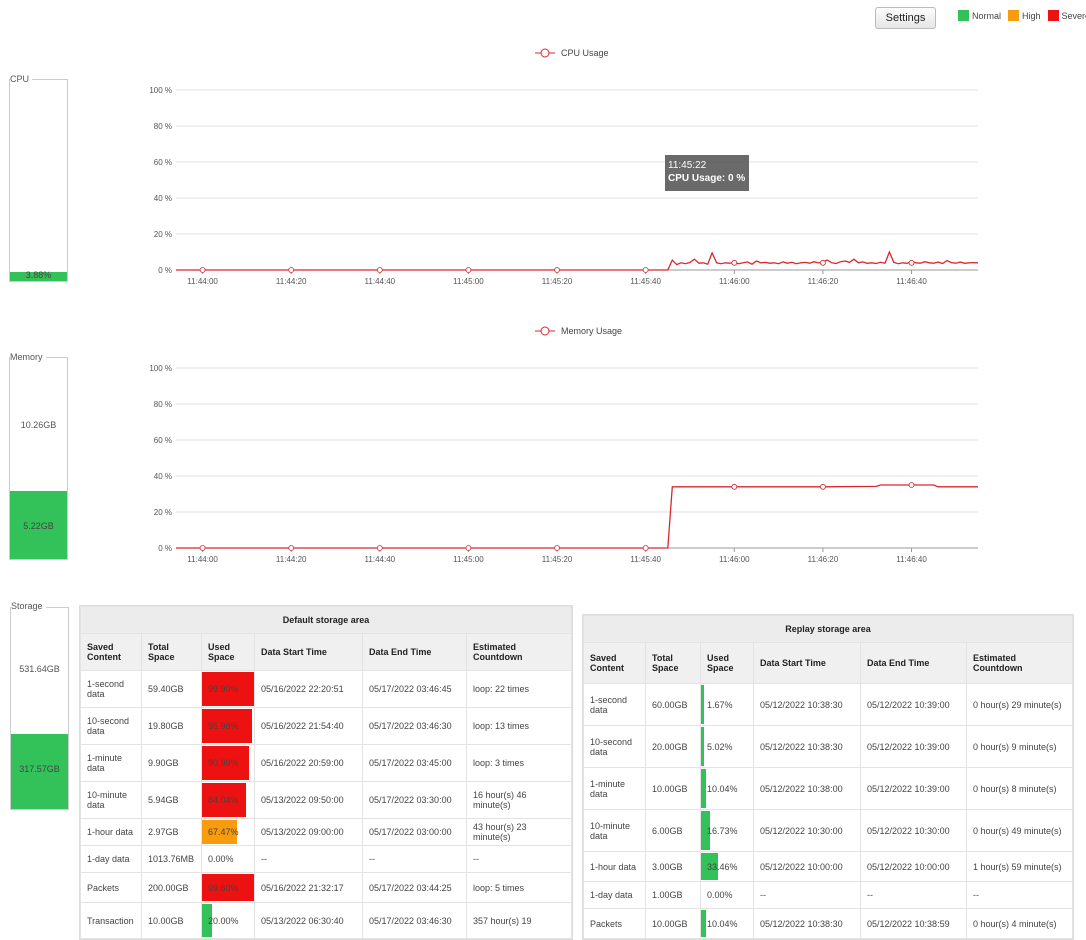  Describe the element at coordinates (673, 895) in the screenshot. I see `row-total-space: 1.00GB` at that location.